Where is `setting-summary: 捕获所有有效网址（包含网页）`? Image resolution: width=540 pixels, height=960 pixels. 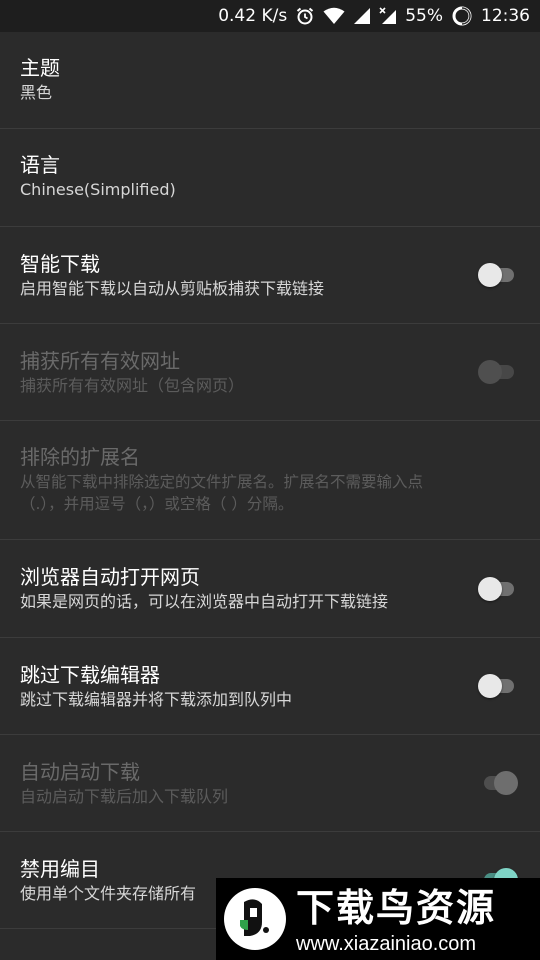
setting-summary: 捕获所有有效网址（包含网页） is located at coordinates (132, 385).